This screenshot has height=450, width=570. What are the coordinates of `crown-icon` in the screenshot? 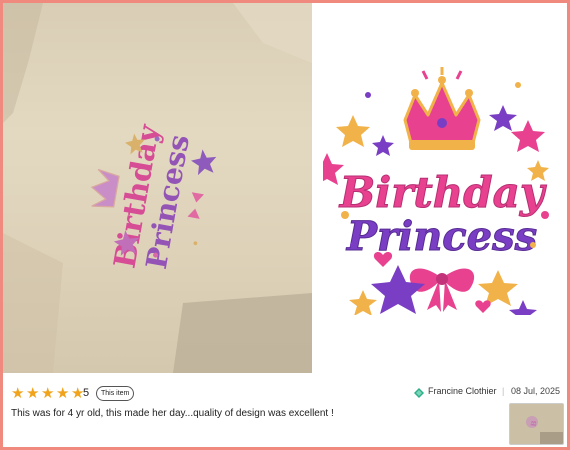 It's located at (442, 108).